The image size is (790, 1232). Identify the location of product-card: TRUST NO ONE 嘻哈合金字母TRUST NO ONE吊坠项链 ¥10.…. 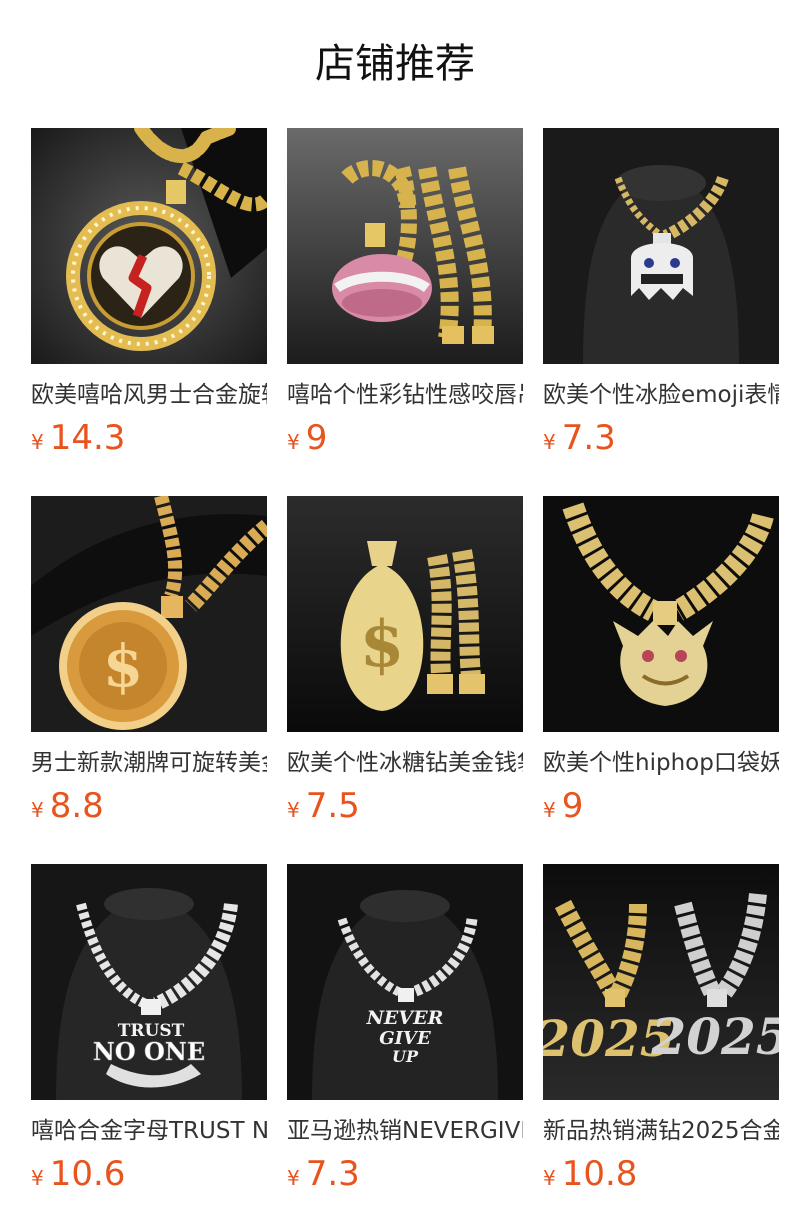
(149, 1048).